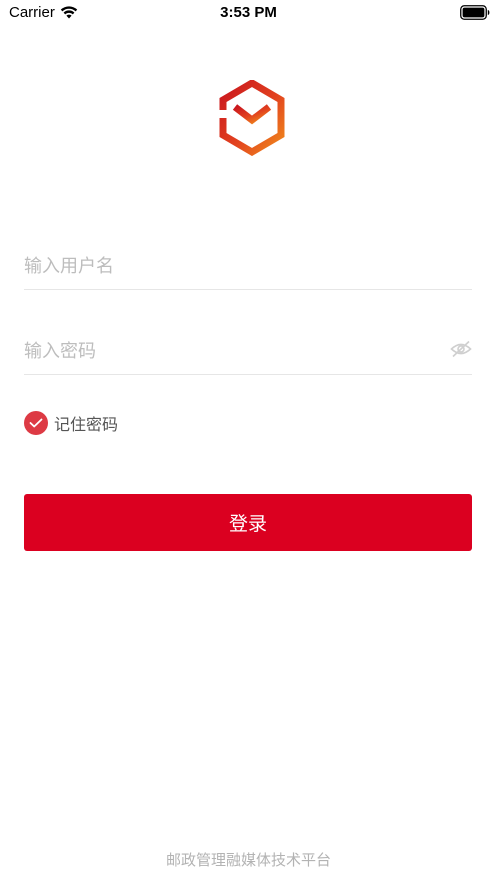  What do you see at coordinates (252, 118) in the screenshot?
I see `logo-icon` at bounding box center [252, 118].